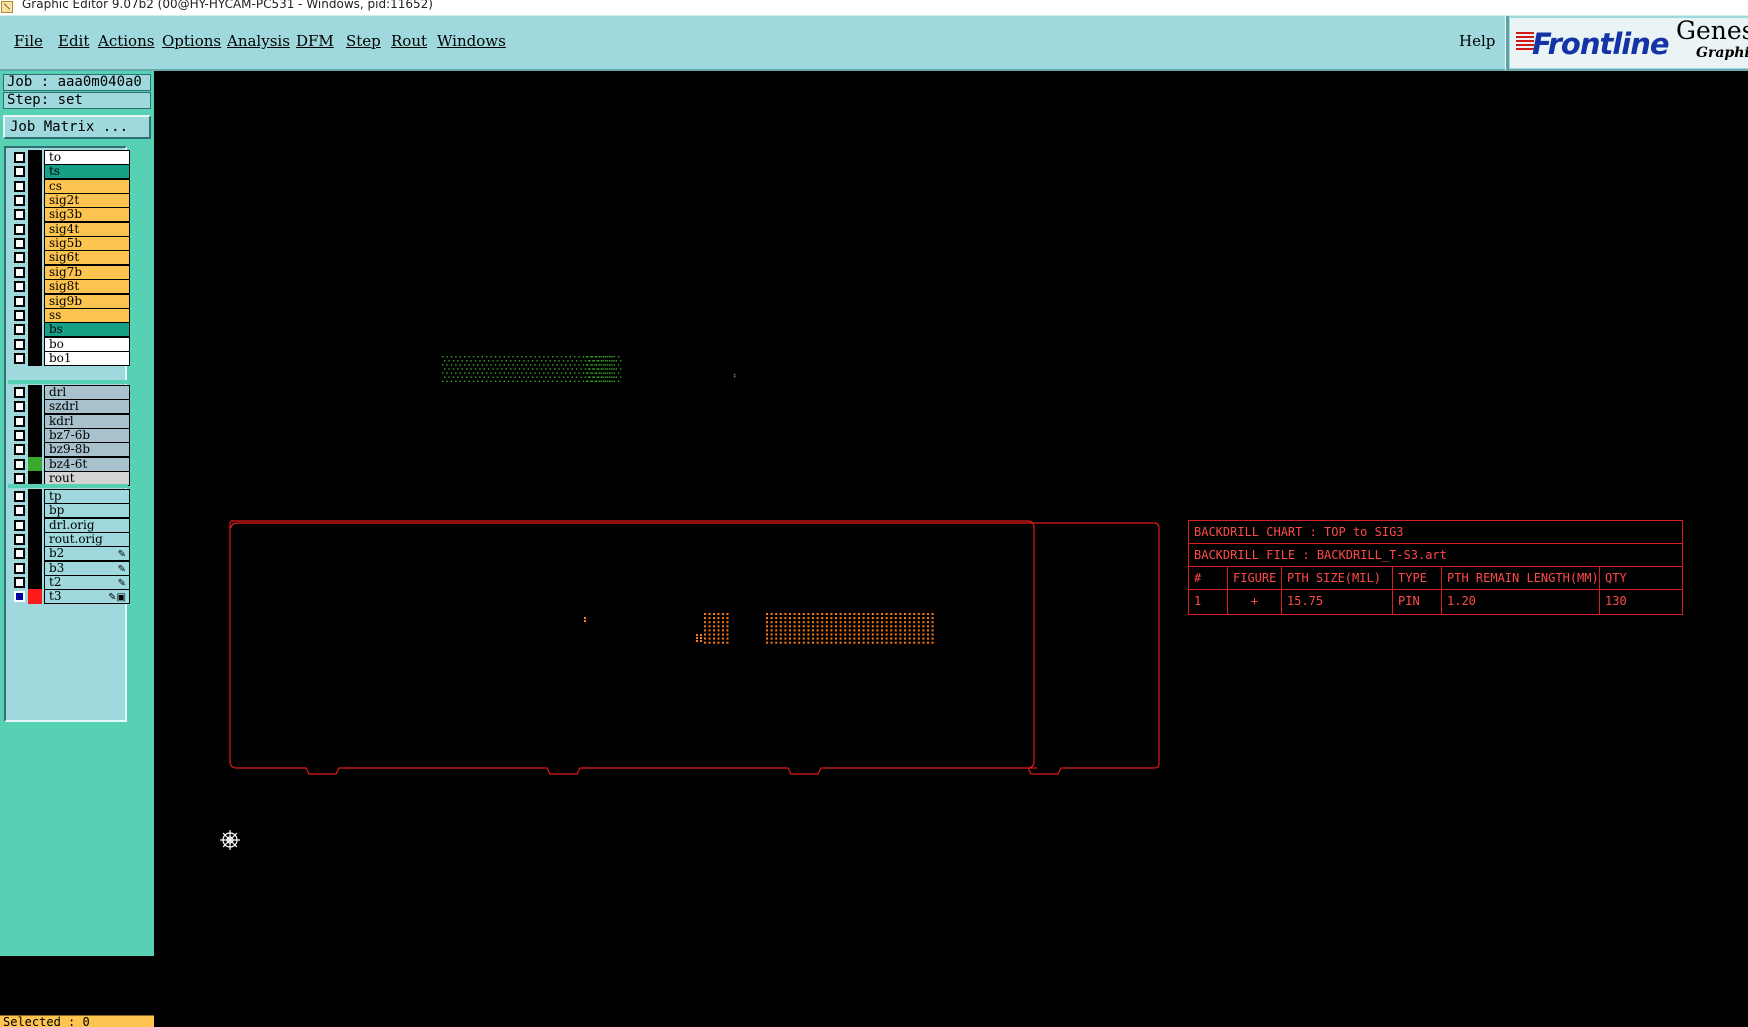 This screenshot has height=1027, width=1748. I want to click on layer-row-kdrl: kdrl, so click(69, 421).